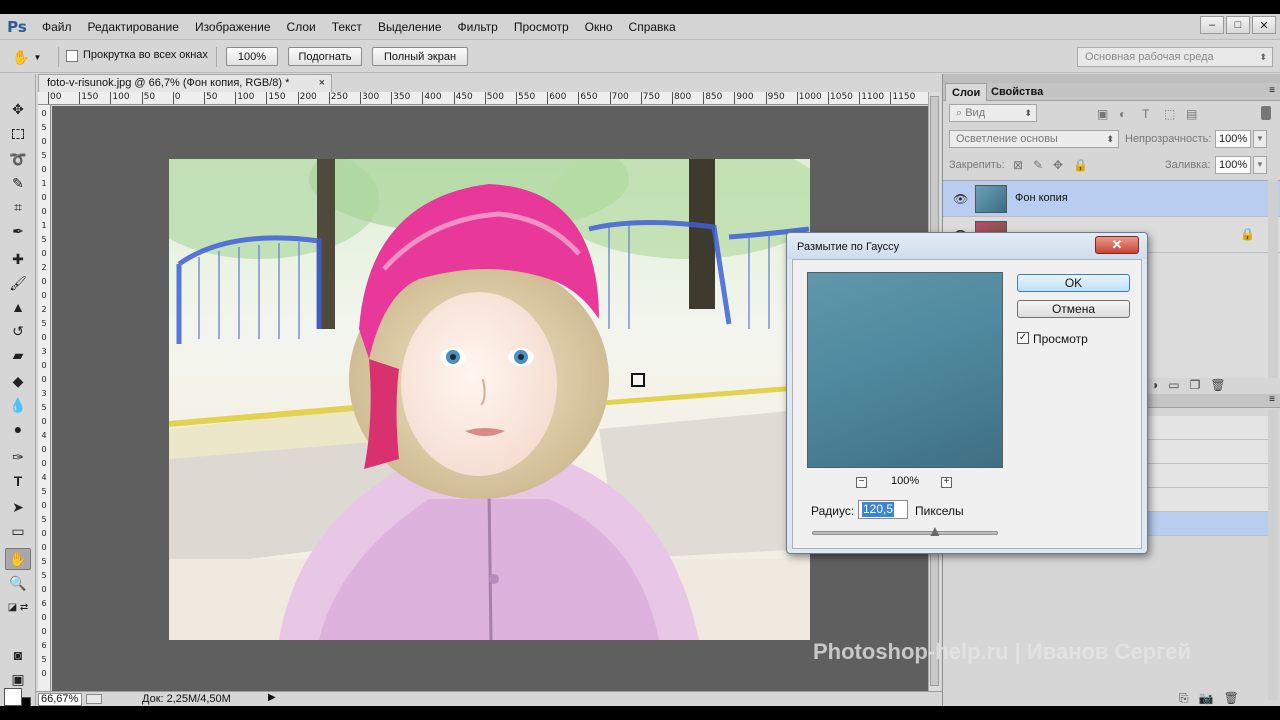 The width and height of the screenshot is (1280, 720). I want to click on smart-object-filter-icon: ▤, so click(1191, 114).